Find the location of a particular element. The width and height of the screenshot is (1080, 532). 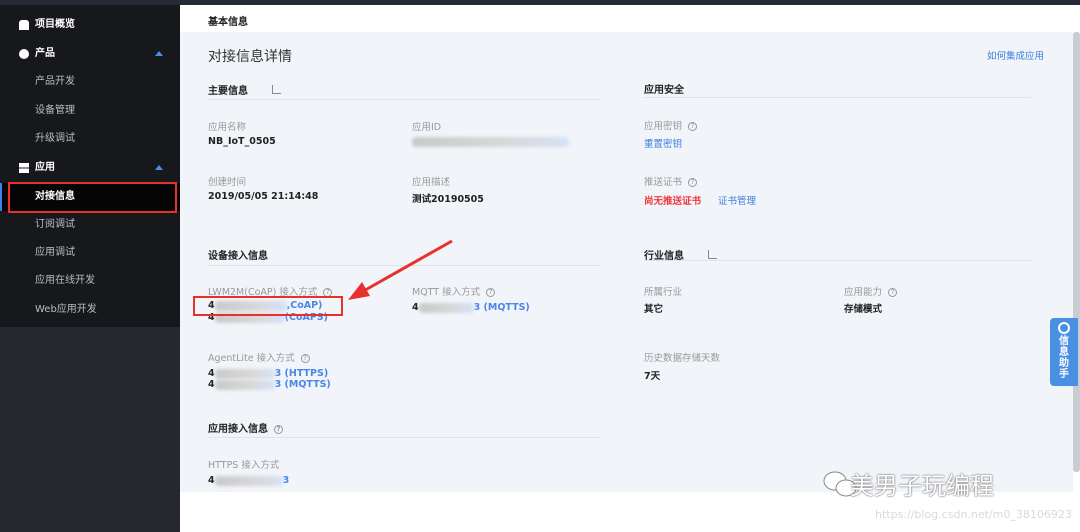

sidebar-item-app-debug: 应用调试 is located at coordinates (90, 253).